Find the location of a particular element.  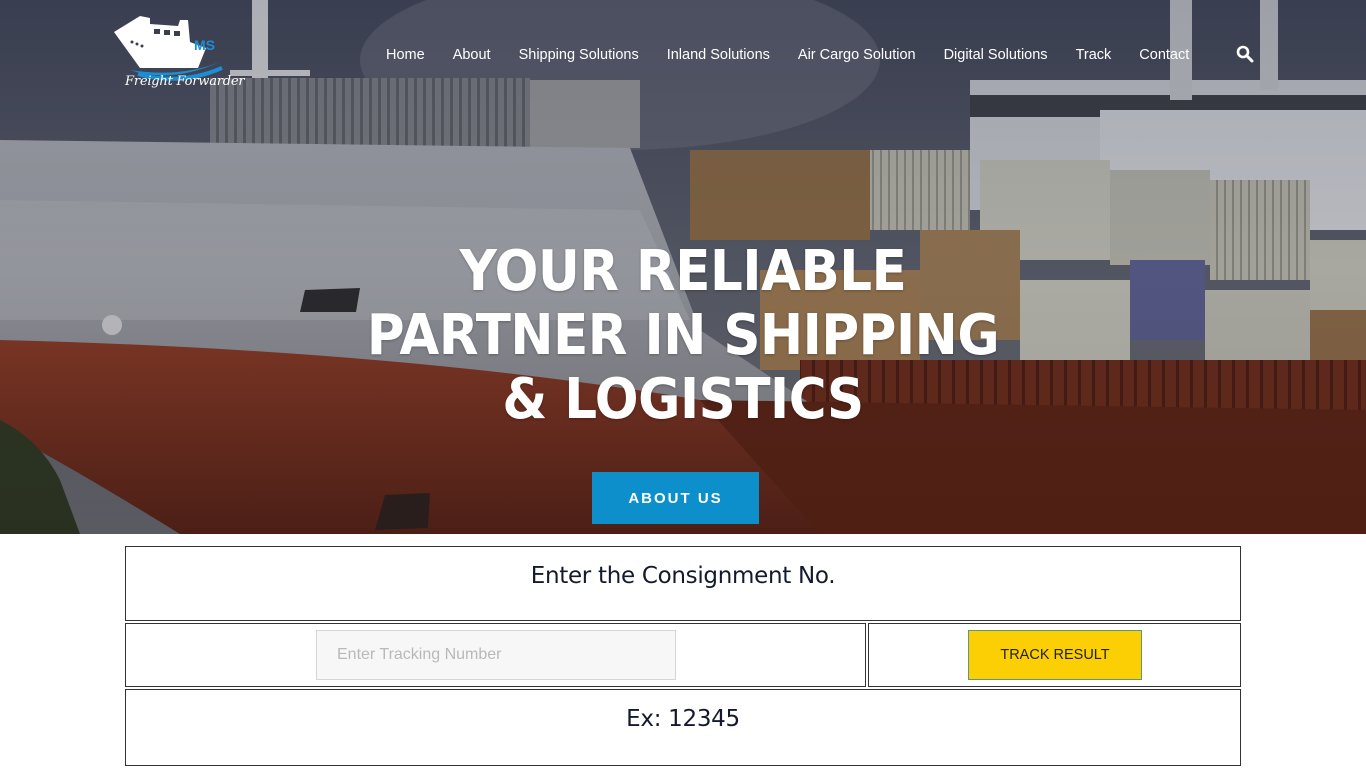

tracking-input-cell is located at coordinates (495, 655).